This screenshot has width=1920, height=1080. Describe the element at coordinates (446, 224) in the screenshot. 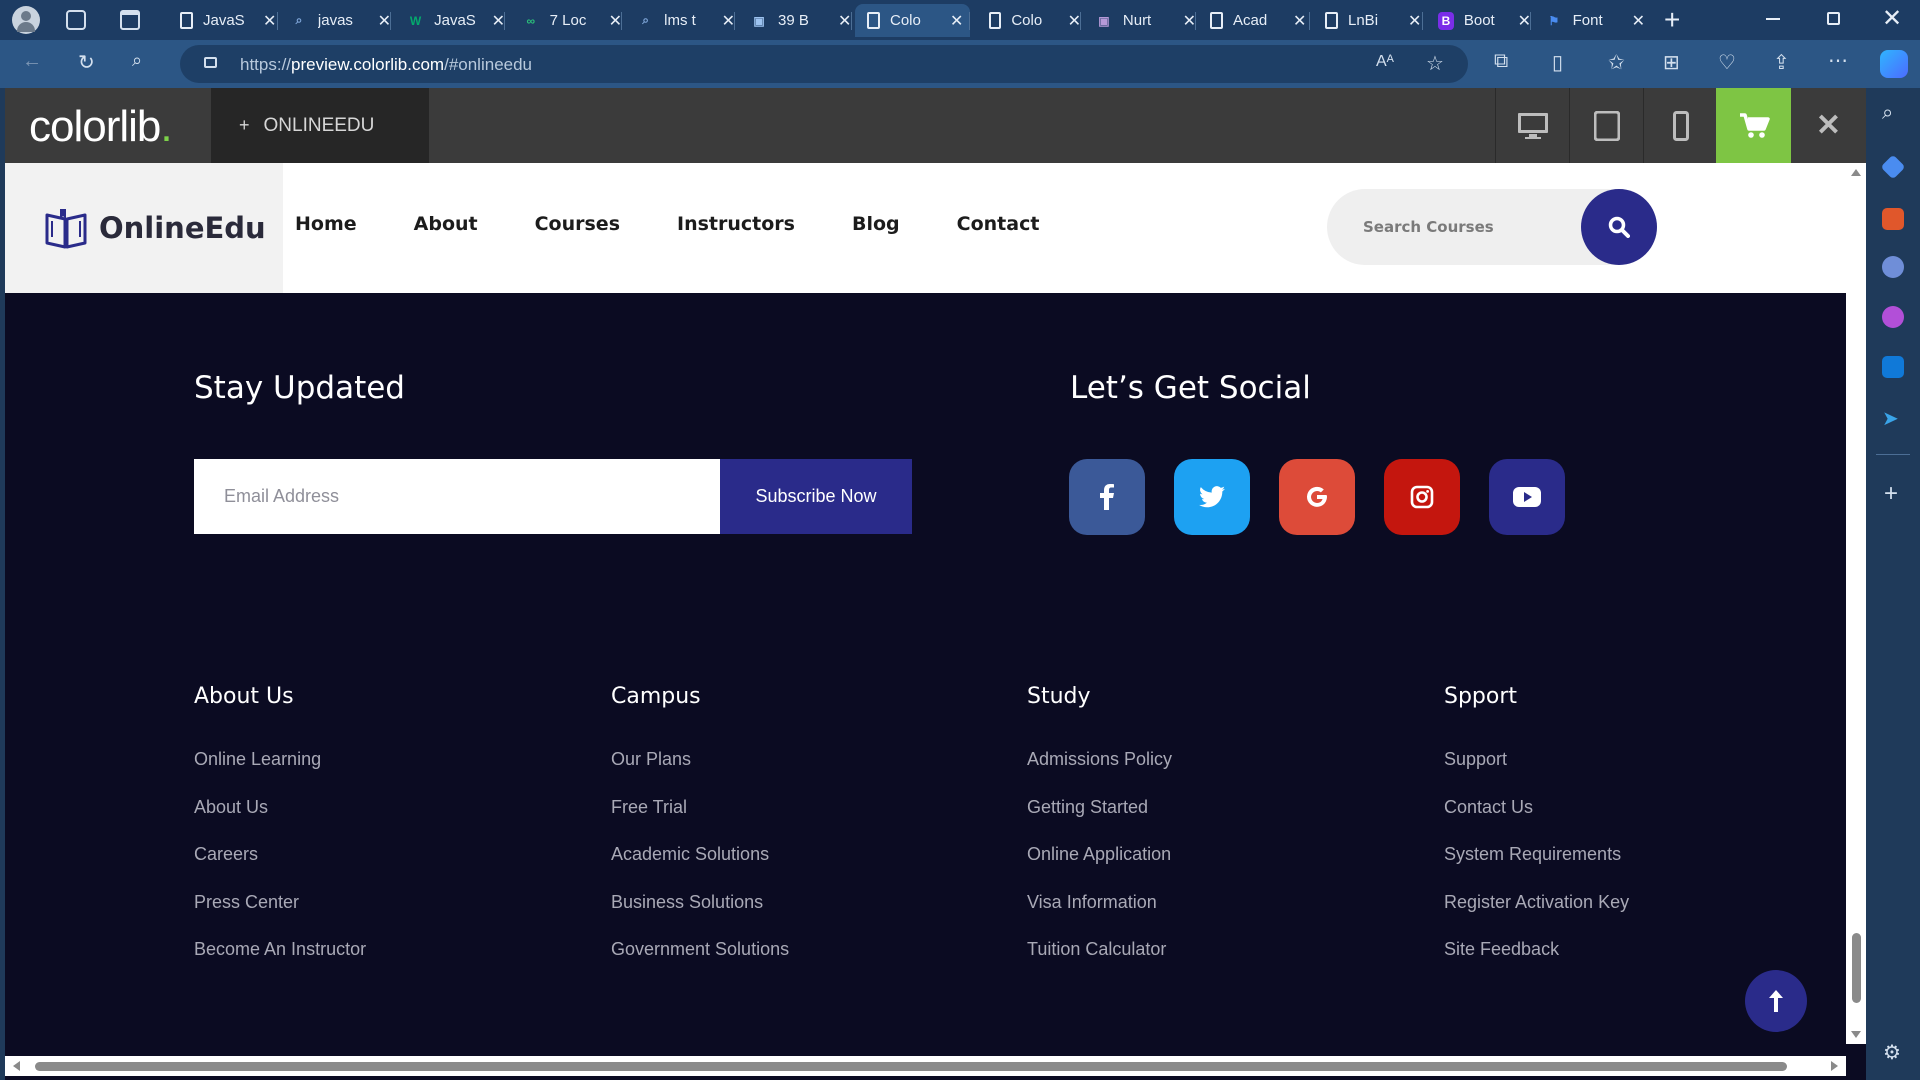

I see `nav-about: About` at that location.